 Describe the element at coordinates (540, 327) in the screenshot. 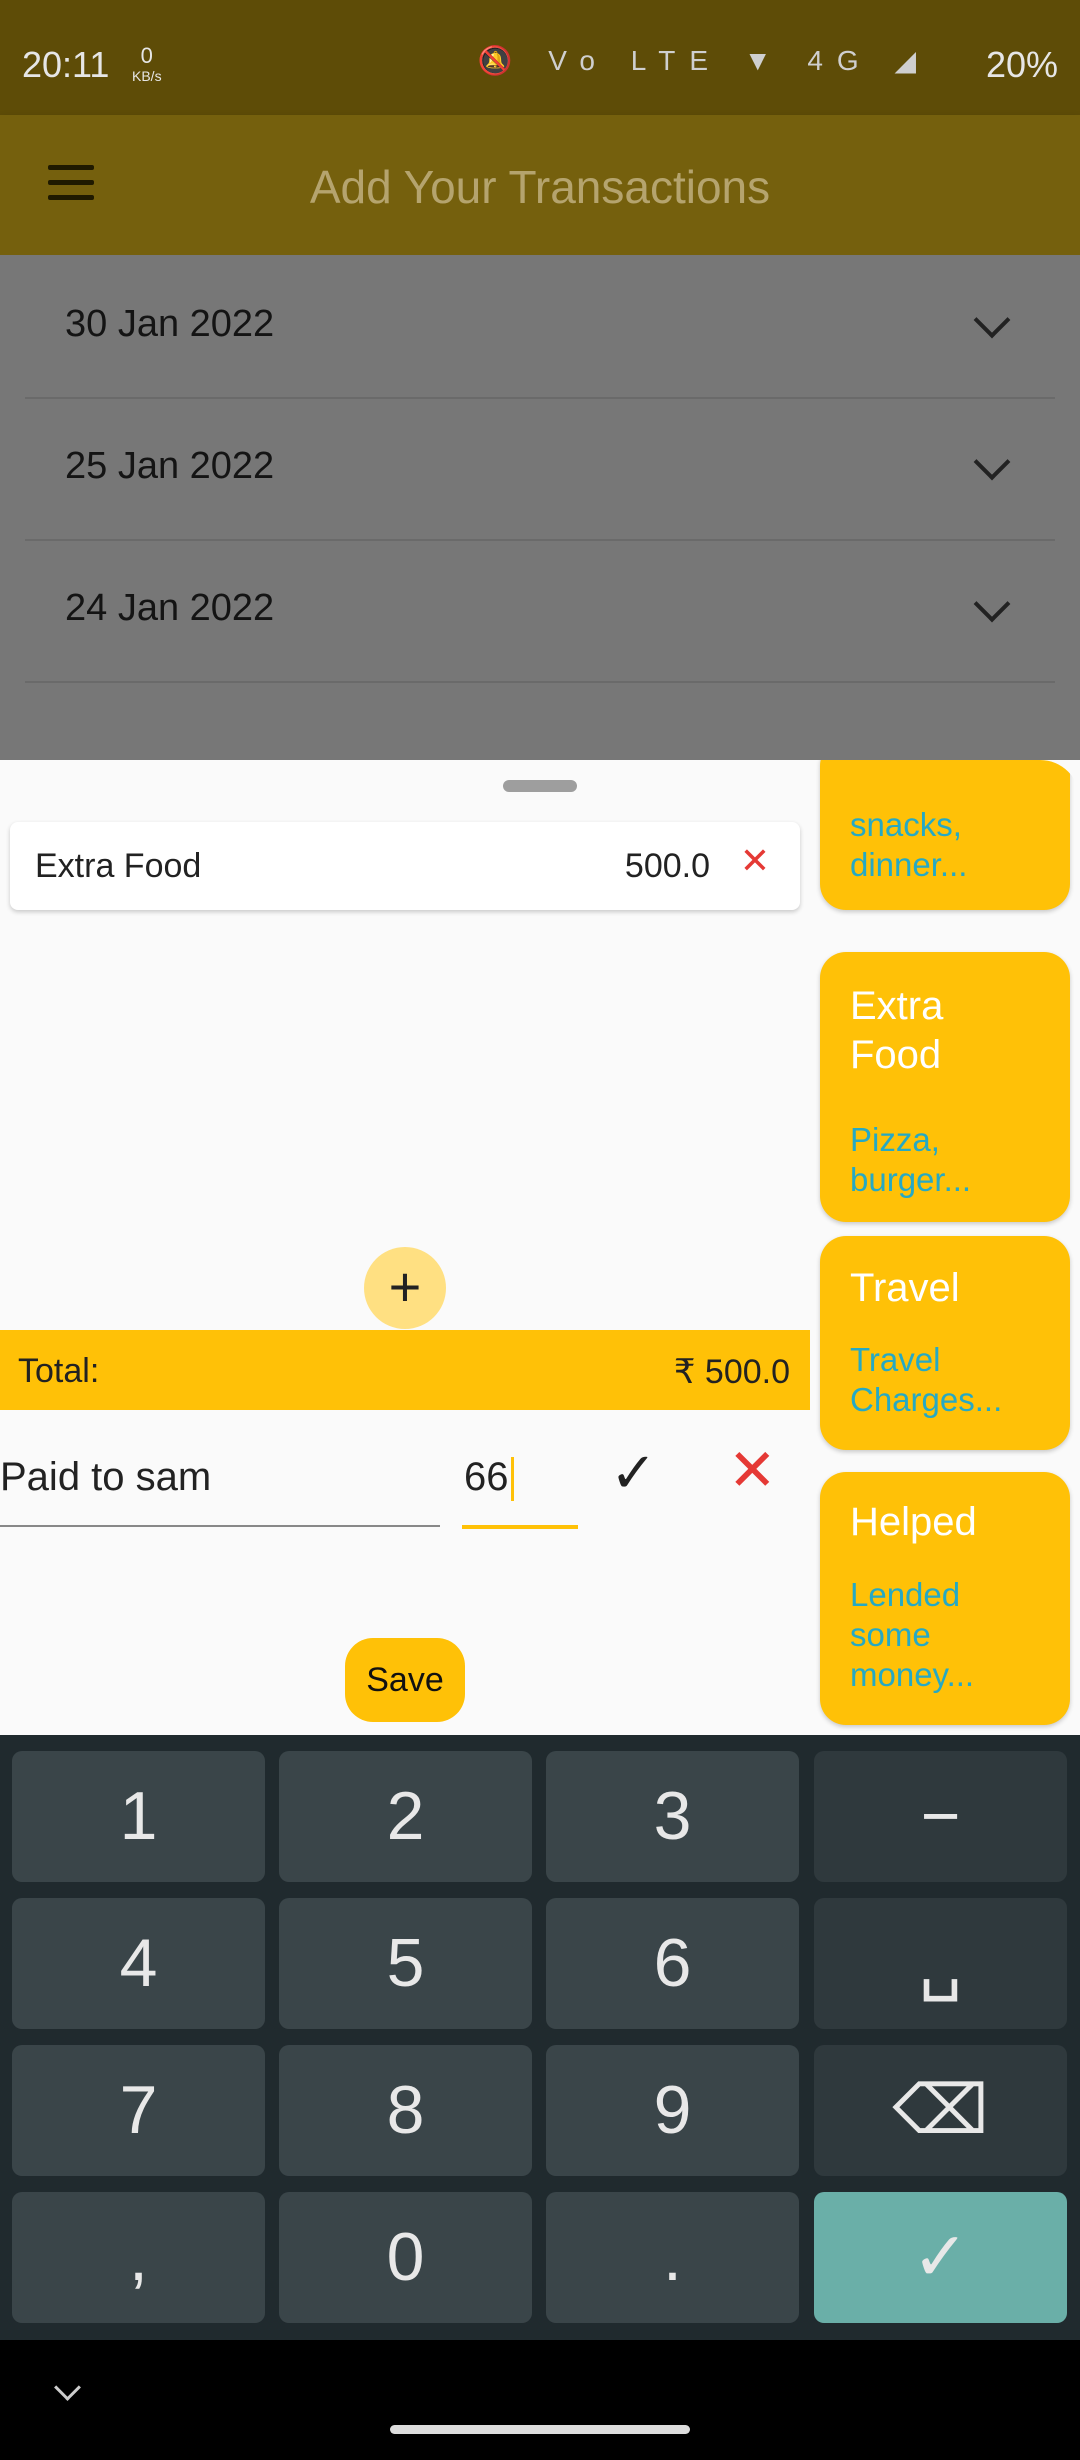

I see `date-row: 30 Jan 2022` at that location.